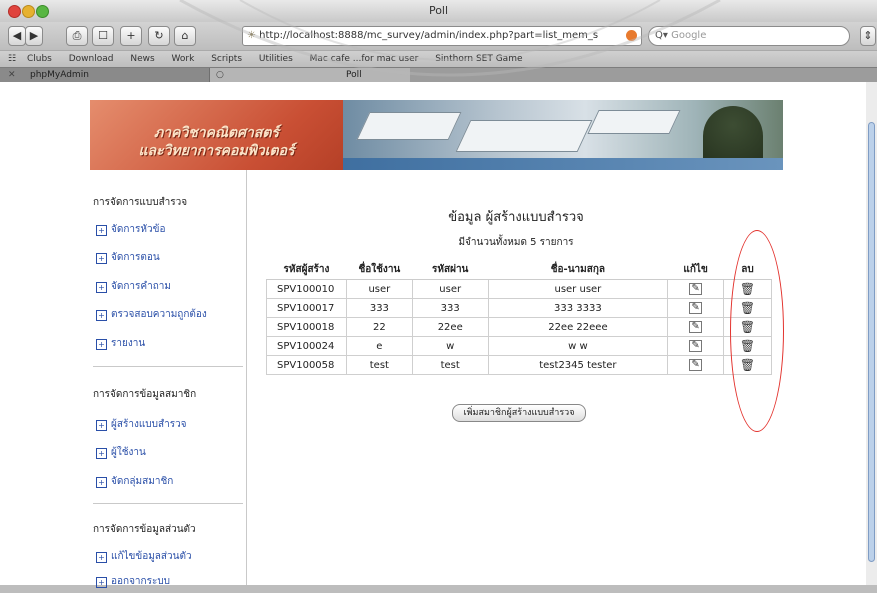 Image resolution: width=877 pixels, height=593 pixels. What do you see at coordinates (77, 36) in the screenshot?
I see `print-icon: ⎙` at bounding box center [77, 36].